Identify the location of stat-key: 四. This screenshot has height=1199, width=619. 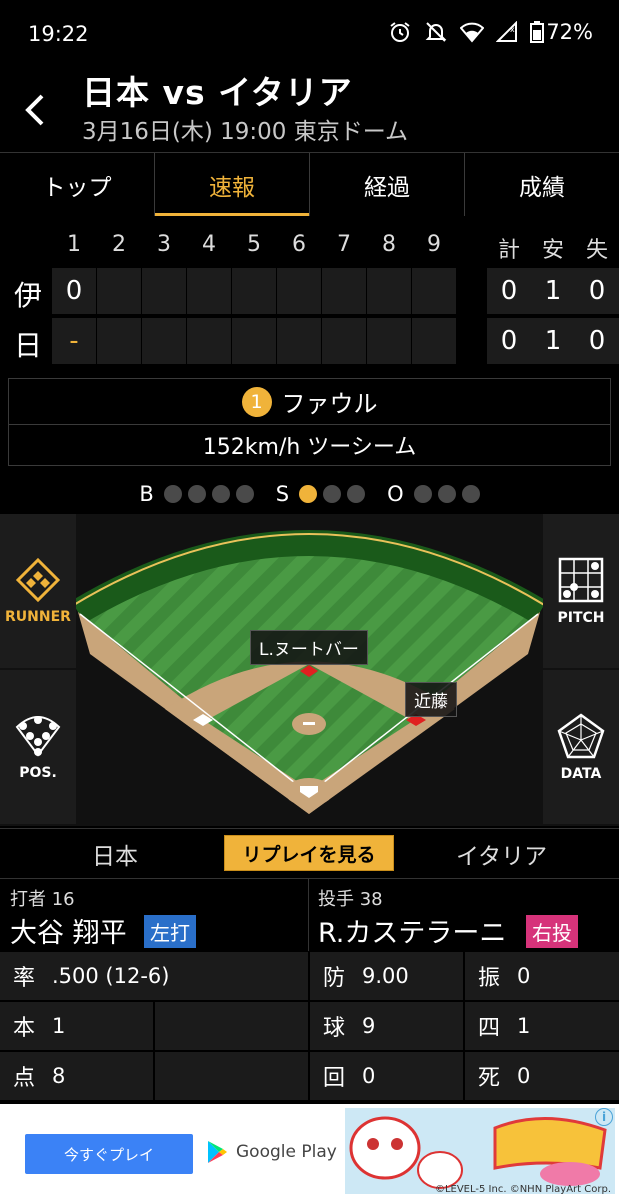
(488, 1028).